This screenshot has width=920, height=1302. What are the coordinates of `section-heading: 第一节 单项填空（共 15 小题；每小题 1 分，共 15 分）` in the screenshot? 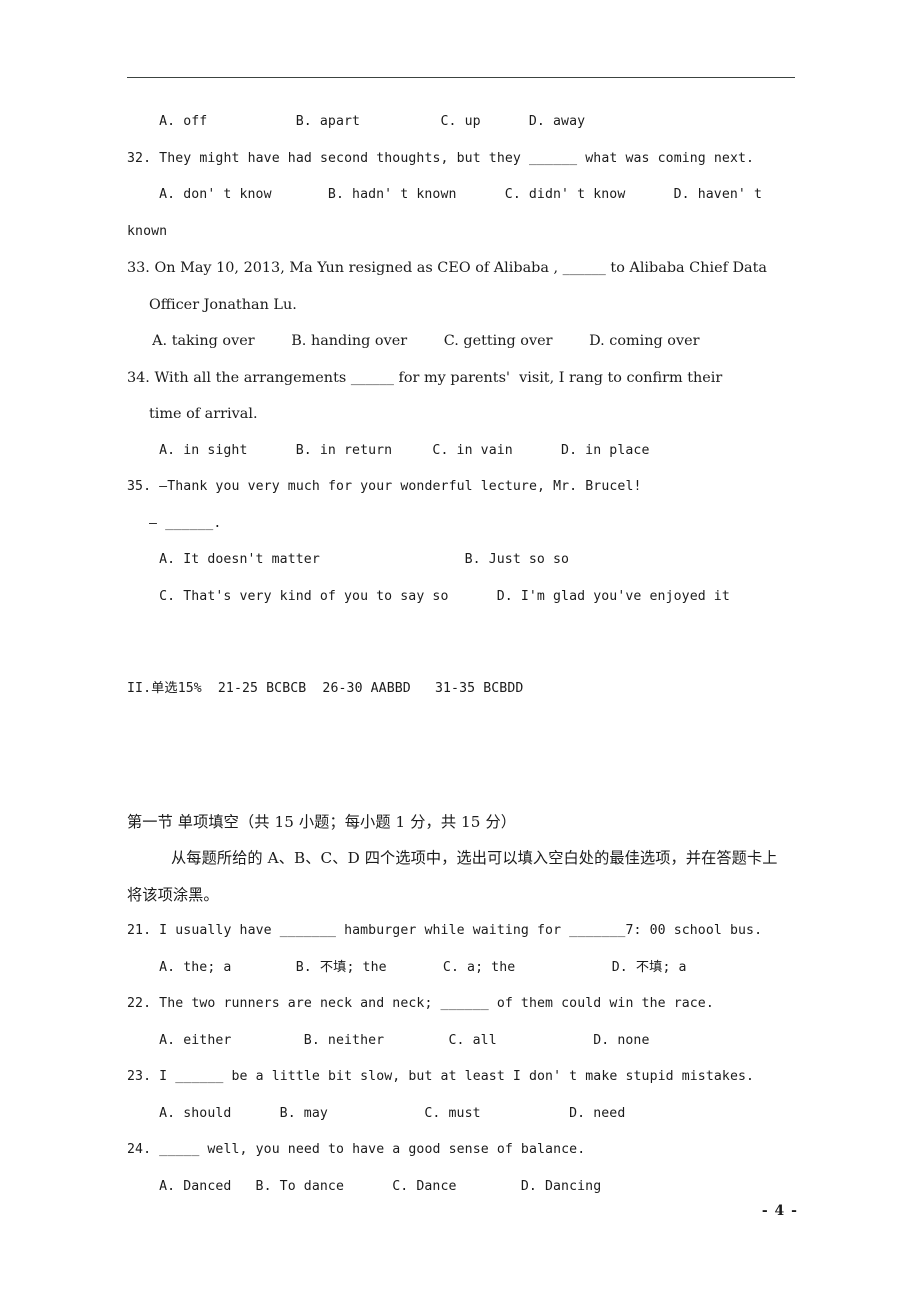 It's located at (322, 821).